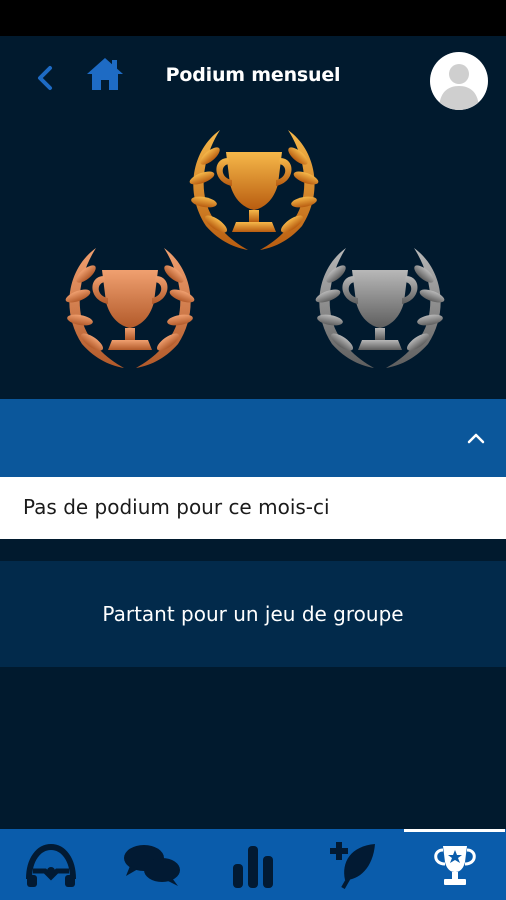 The image size is (506, 900). I want to click on status-bar, so click(253, 18).